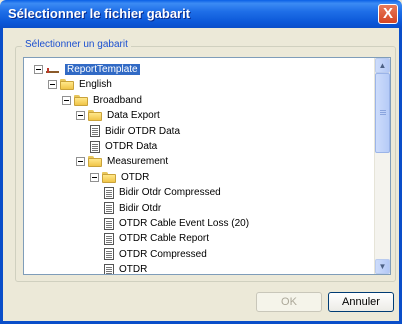  I want to click on tree-folder-item: Broadband, so click(103, 100).